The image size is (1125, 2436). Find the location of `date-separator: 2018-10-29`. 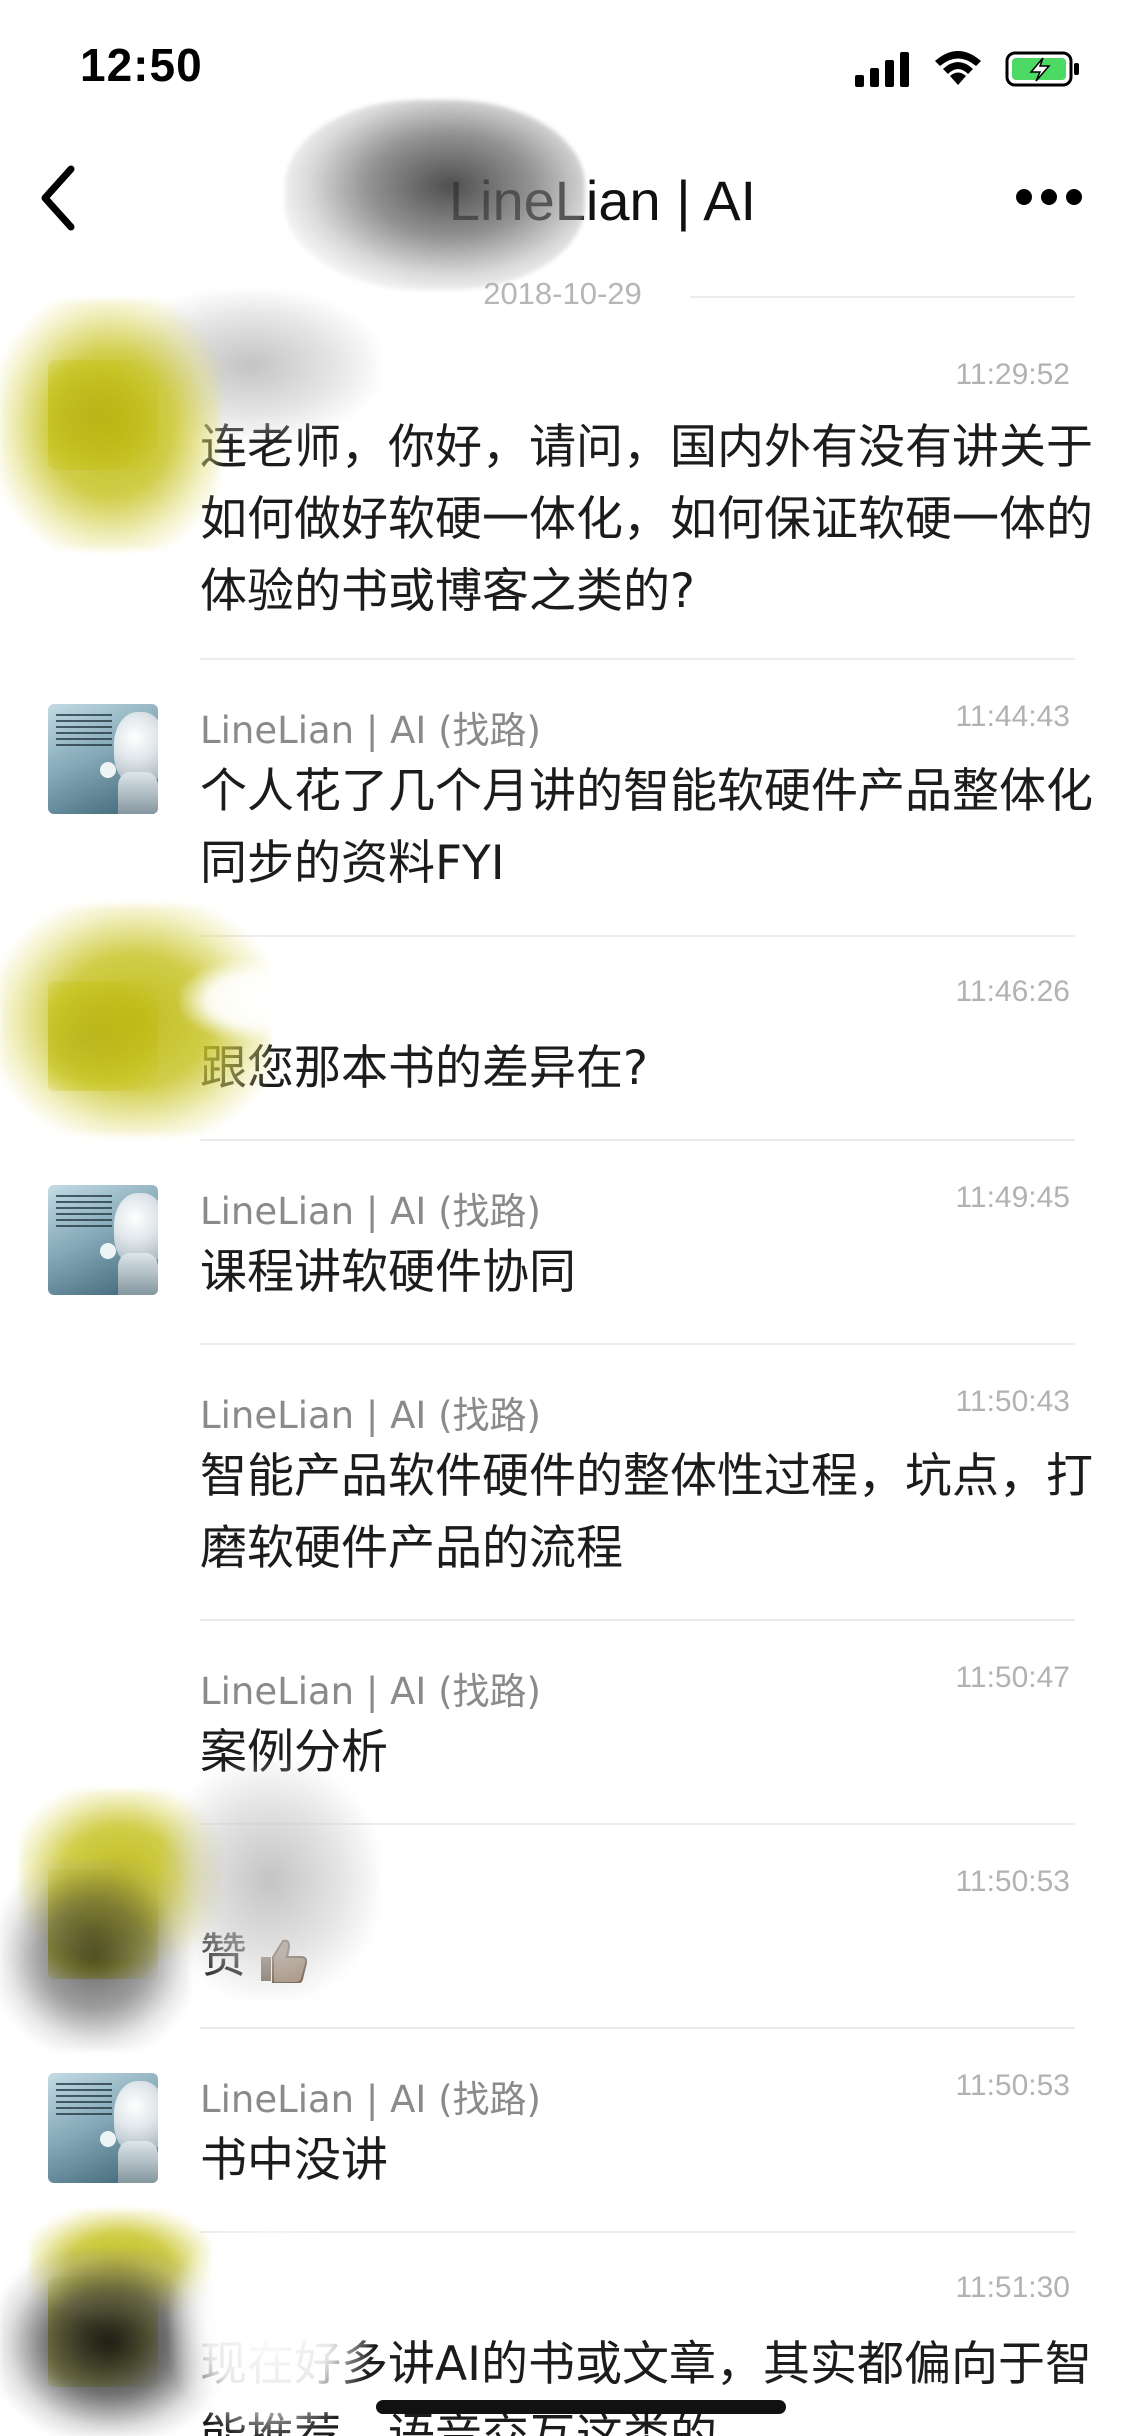

date-separator: 2018-10-29 is located at coordinates (562, 293).